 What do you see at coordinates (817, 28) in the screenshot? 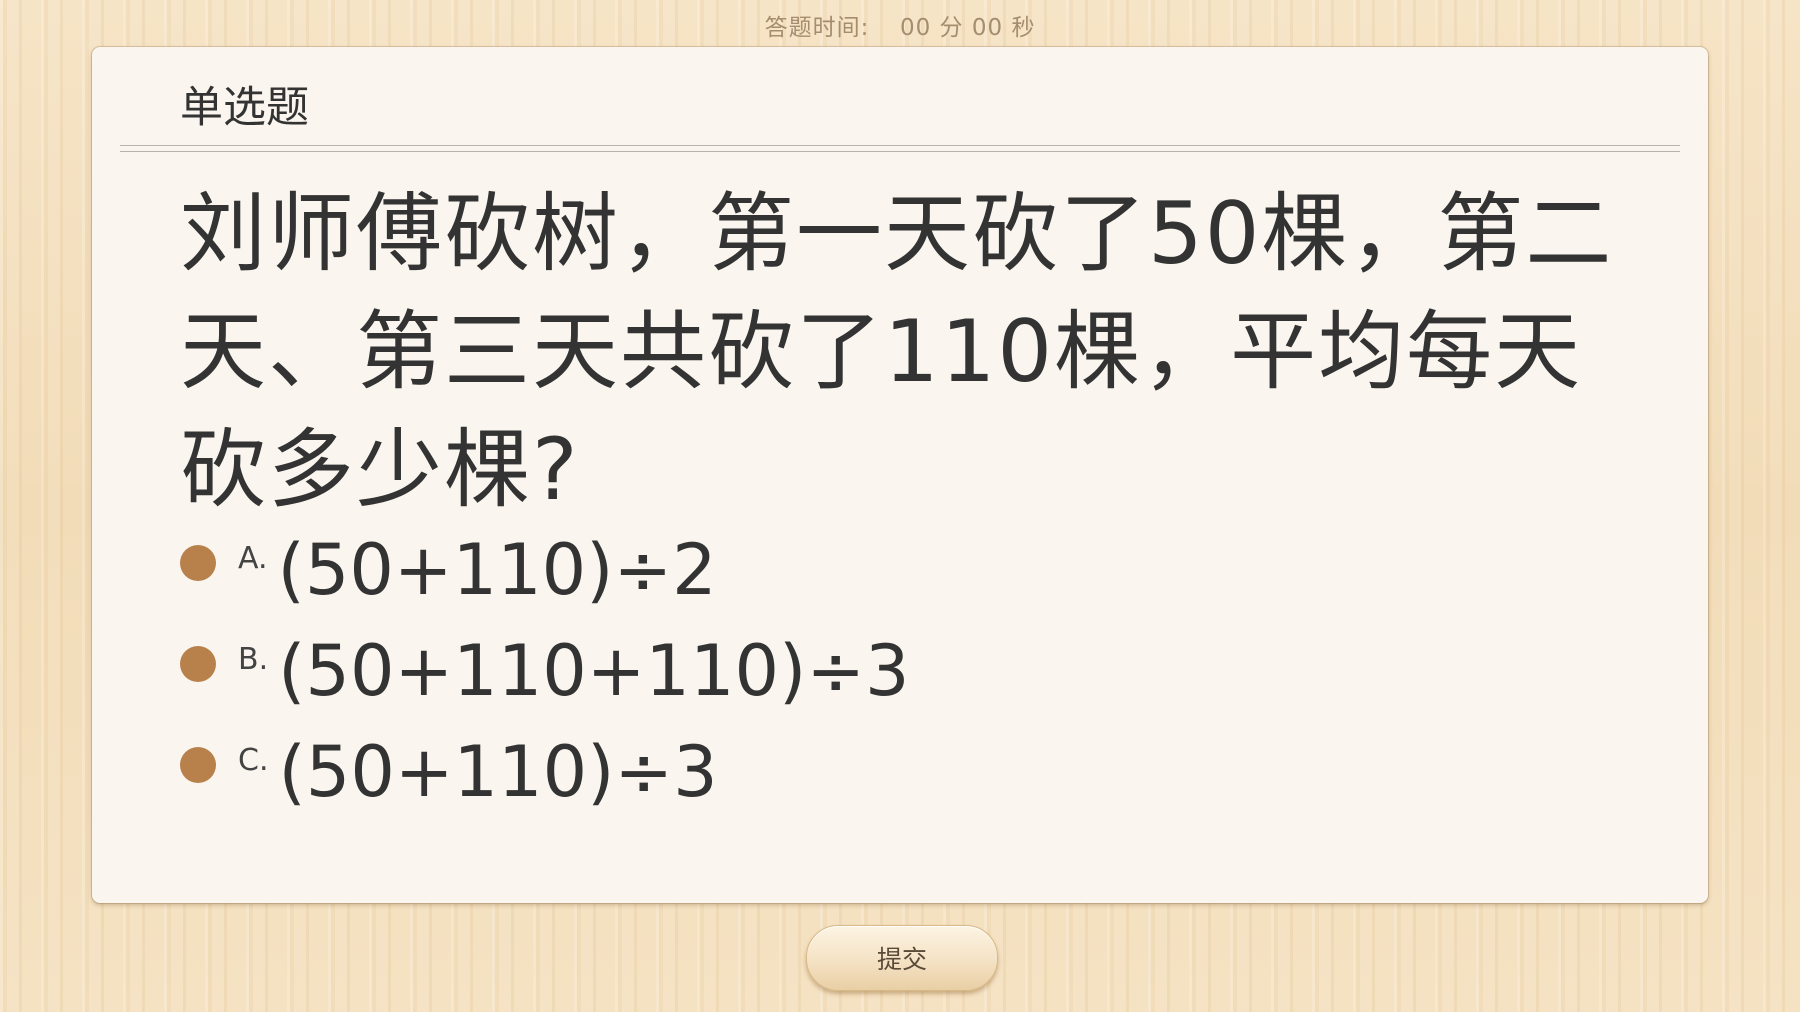
I see `timer-label: 答题时间:` at bounding box center [817, 28].